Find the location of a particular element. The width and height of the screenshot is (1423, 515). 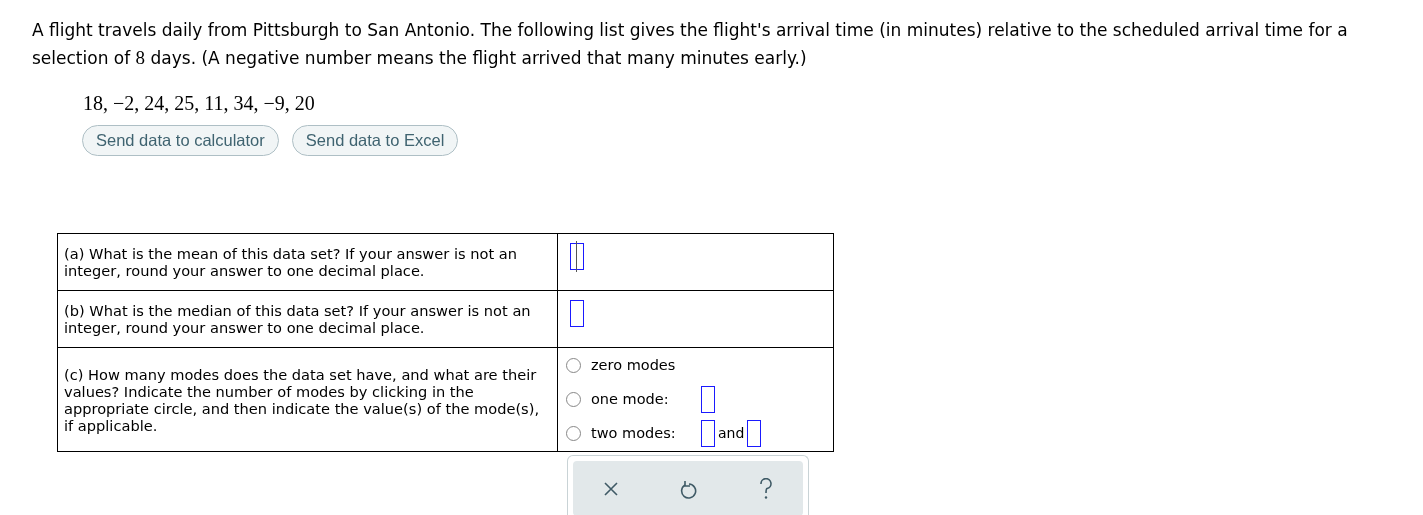

undo-button is located at coordinates (689, 488).